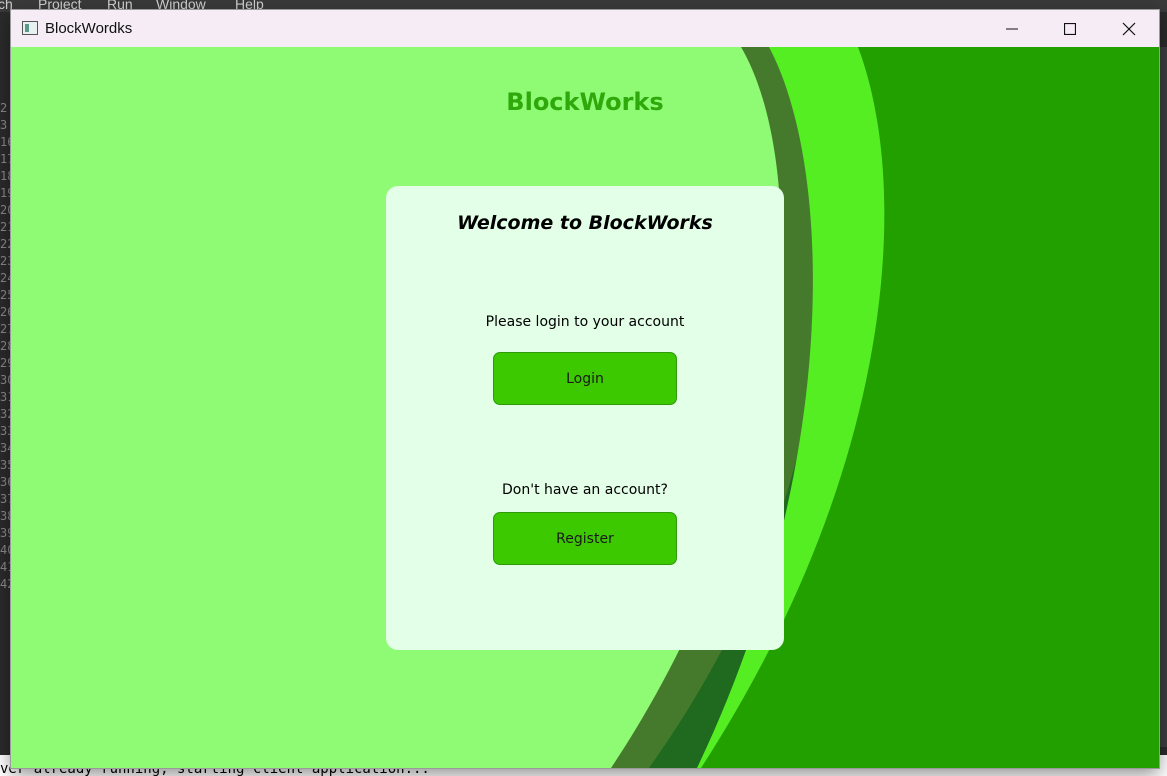  Describe the element at coordinates (5, 550) in the screenshot. I see `line-number: 40` at that location.